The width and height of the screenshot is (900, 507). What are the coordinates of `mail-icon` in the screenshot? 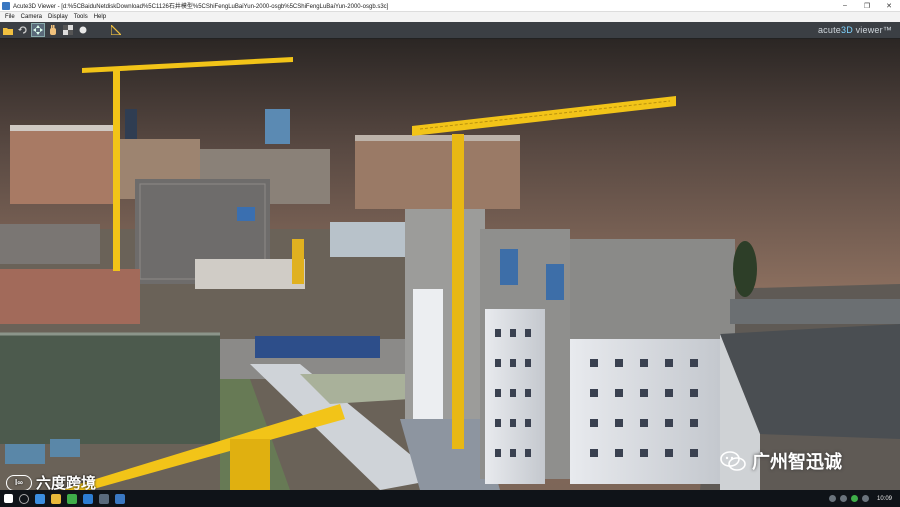 It's located at (88, 498).